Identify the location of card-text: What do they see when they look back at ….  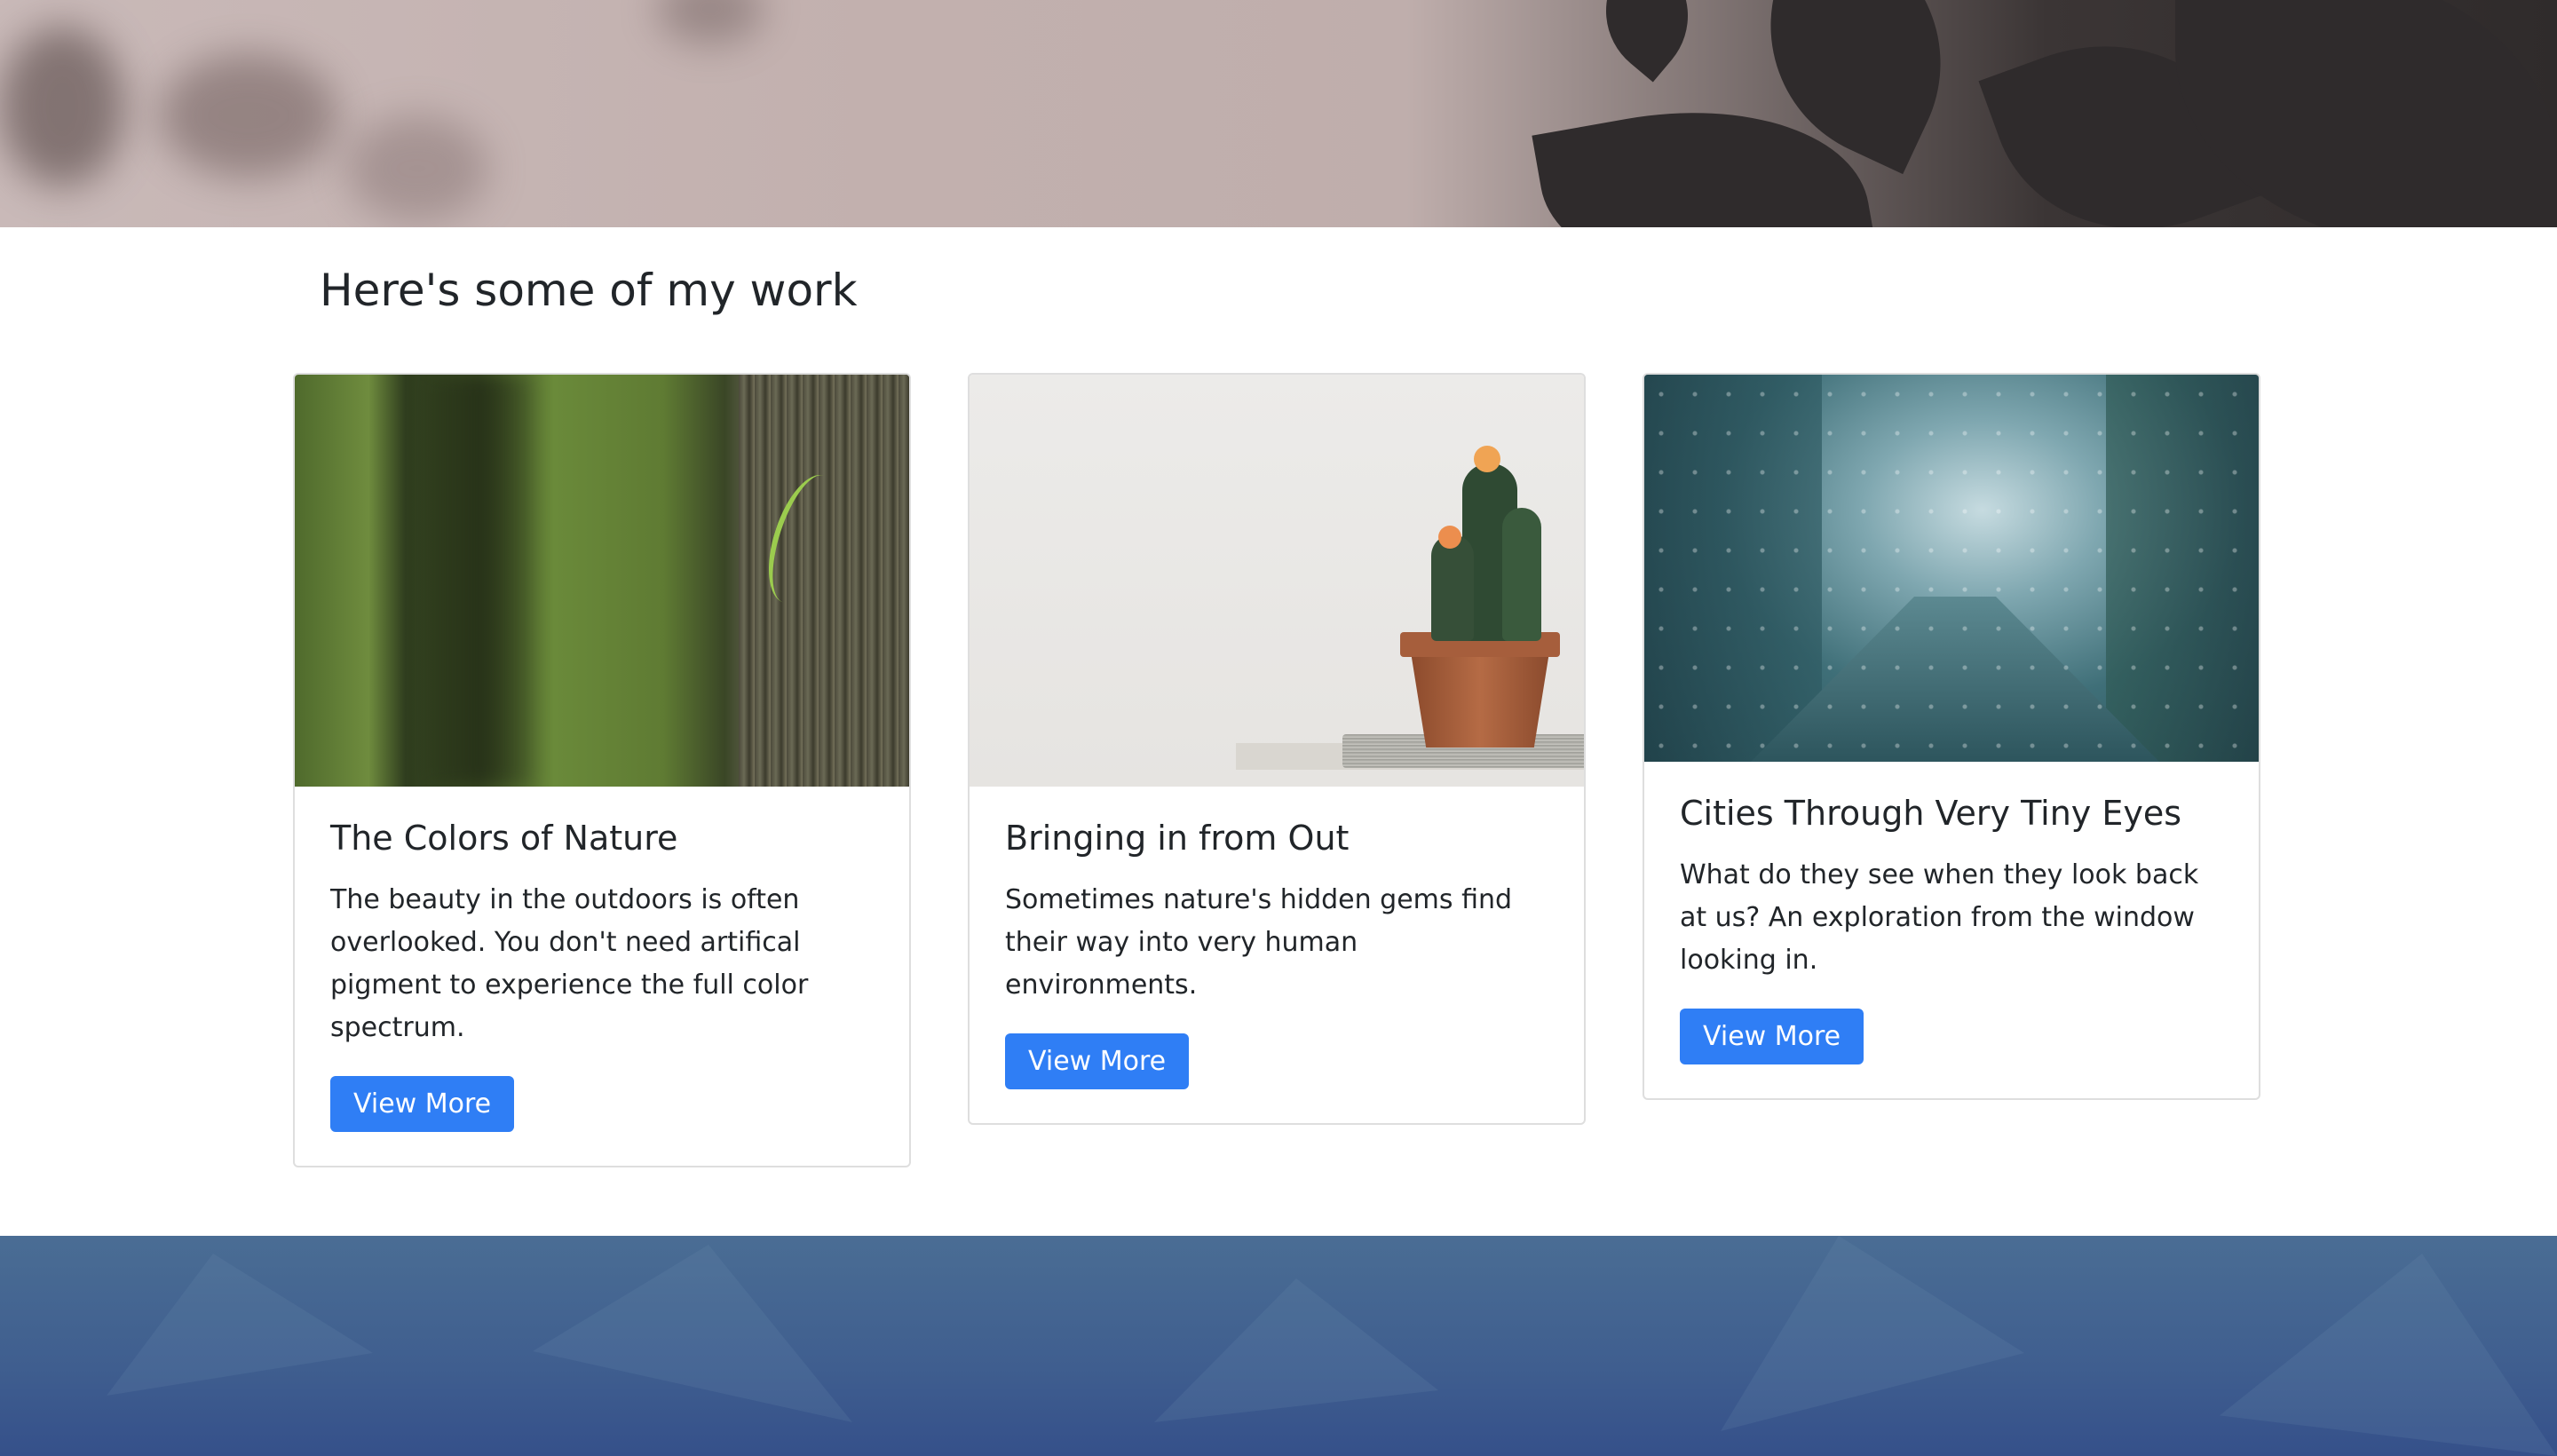
(1939, 918).